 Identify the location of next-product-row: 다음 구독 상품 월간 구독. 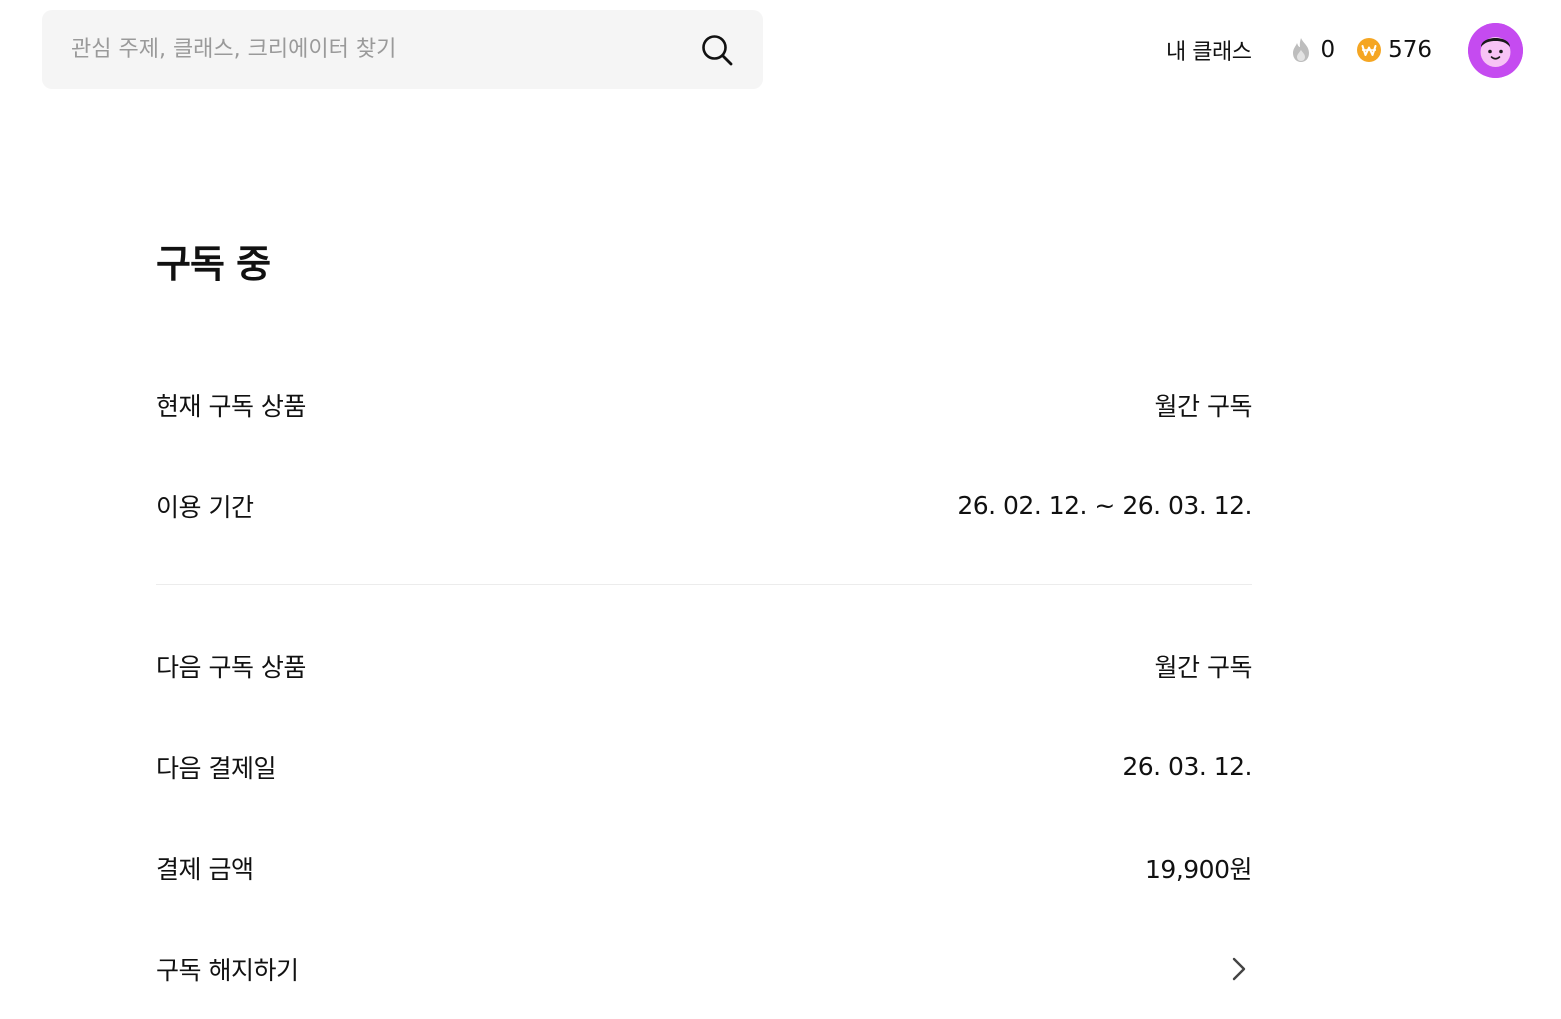
(704, 665).